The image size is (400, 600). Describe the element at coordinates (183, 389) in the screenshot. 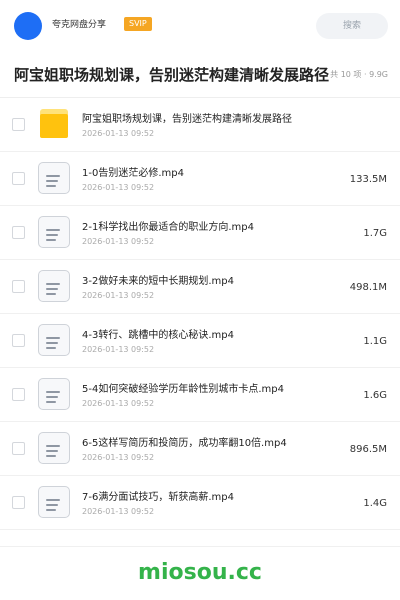

I see `file-name: 5-4如何突破经验学历年龄性别城市卡点.mp4` at that location.